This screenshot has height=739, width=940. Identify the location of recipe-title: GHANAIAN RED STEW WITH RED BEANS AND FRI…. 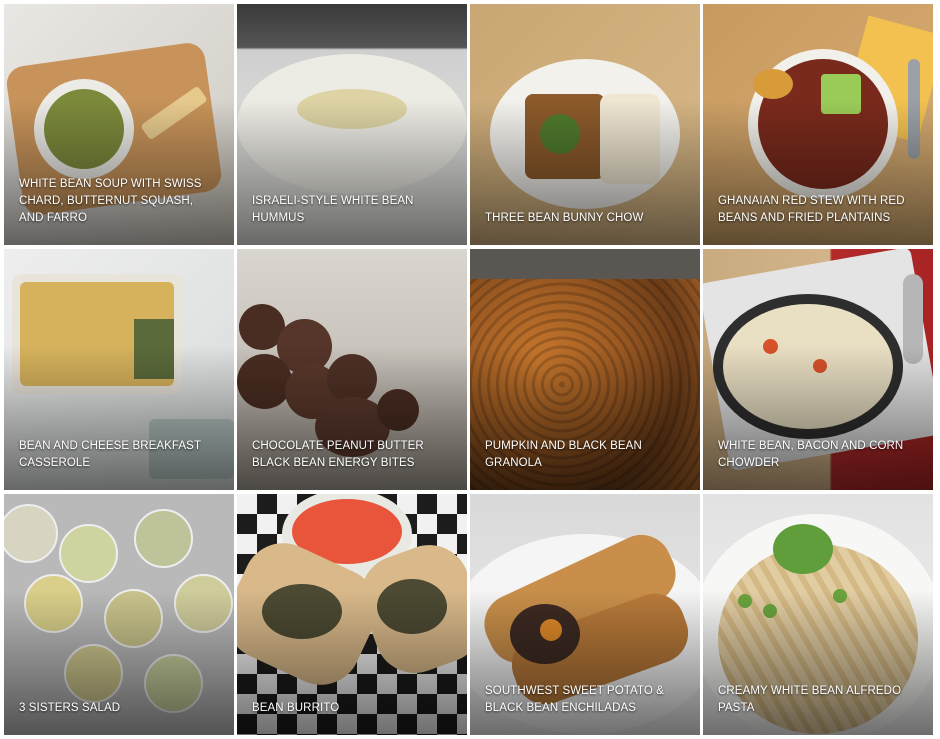
(811, 209).